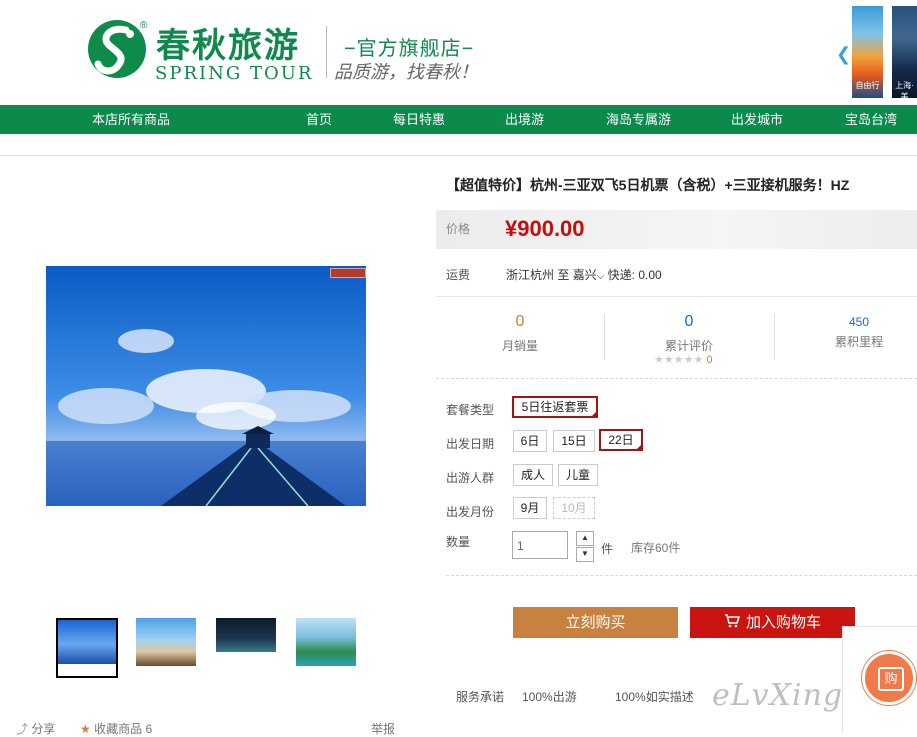  Describe the element at coordinates (458, 155) in the screenshot. I see `header-separator` at that location.